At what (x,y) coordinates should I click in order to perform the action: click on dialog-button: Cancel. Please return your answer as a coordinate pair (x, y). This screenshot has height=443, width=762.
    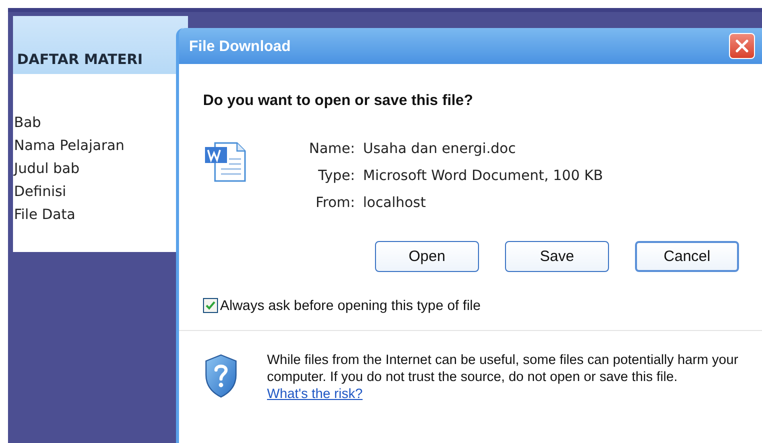
    Looking at the image, I should click on (687, 256).